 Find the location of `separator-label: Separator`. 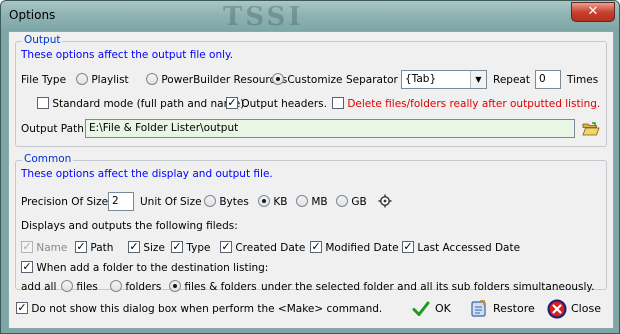

separator-label: Separator is located at coordinates (372, 80).